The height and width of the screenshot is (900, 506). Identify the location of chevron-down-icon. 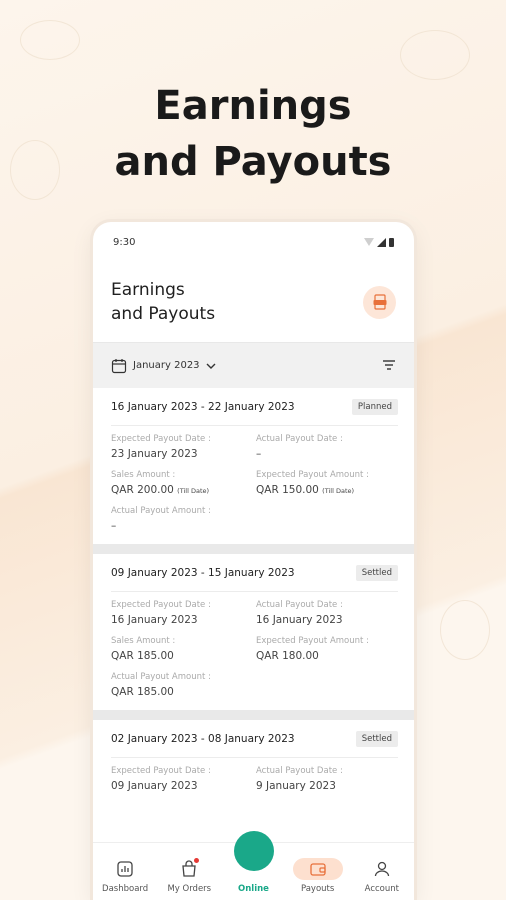
(211, 366).